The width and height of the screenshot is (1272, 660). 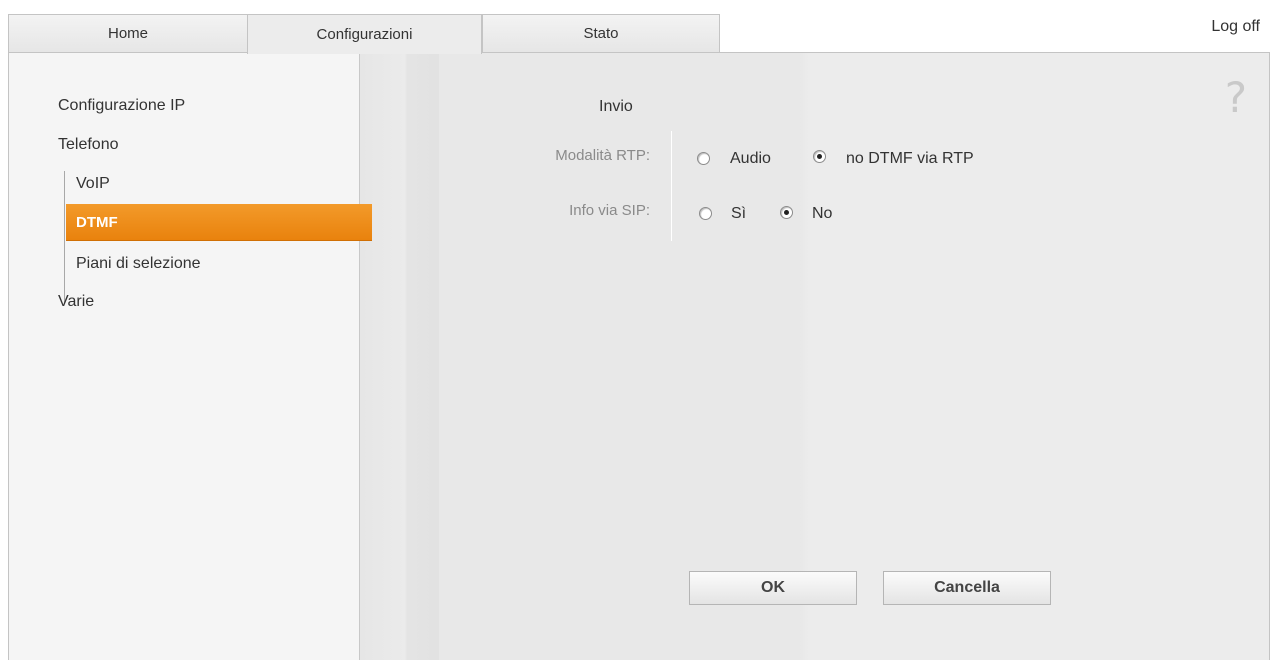 I want to click on help-icon: ?, so click(x=1236, y=98).